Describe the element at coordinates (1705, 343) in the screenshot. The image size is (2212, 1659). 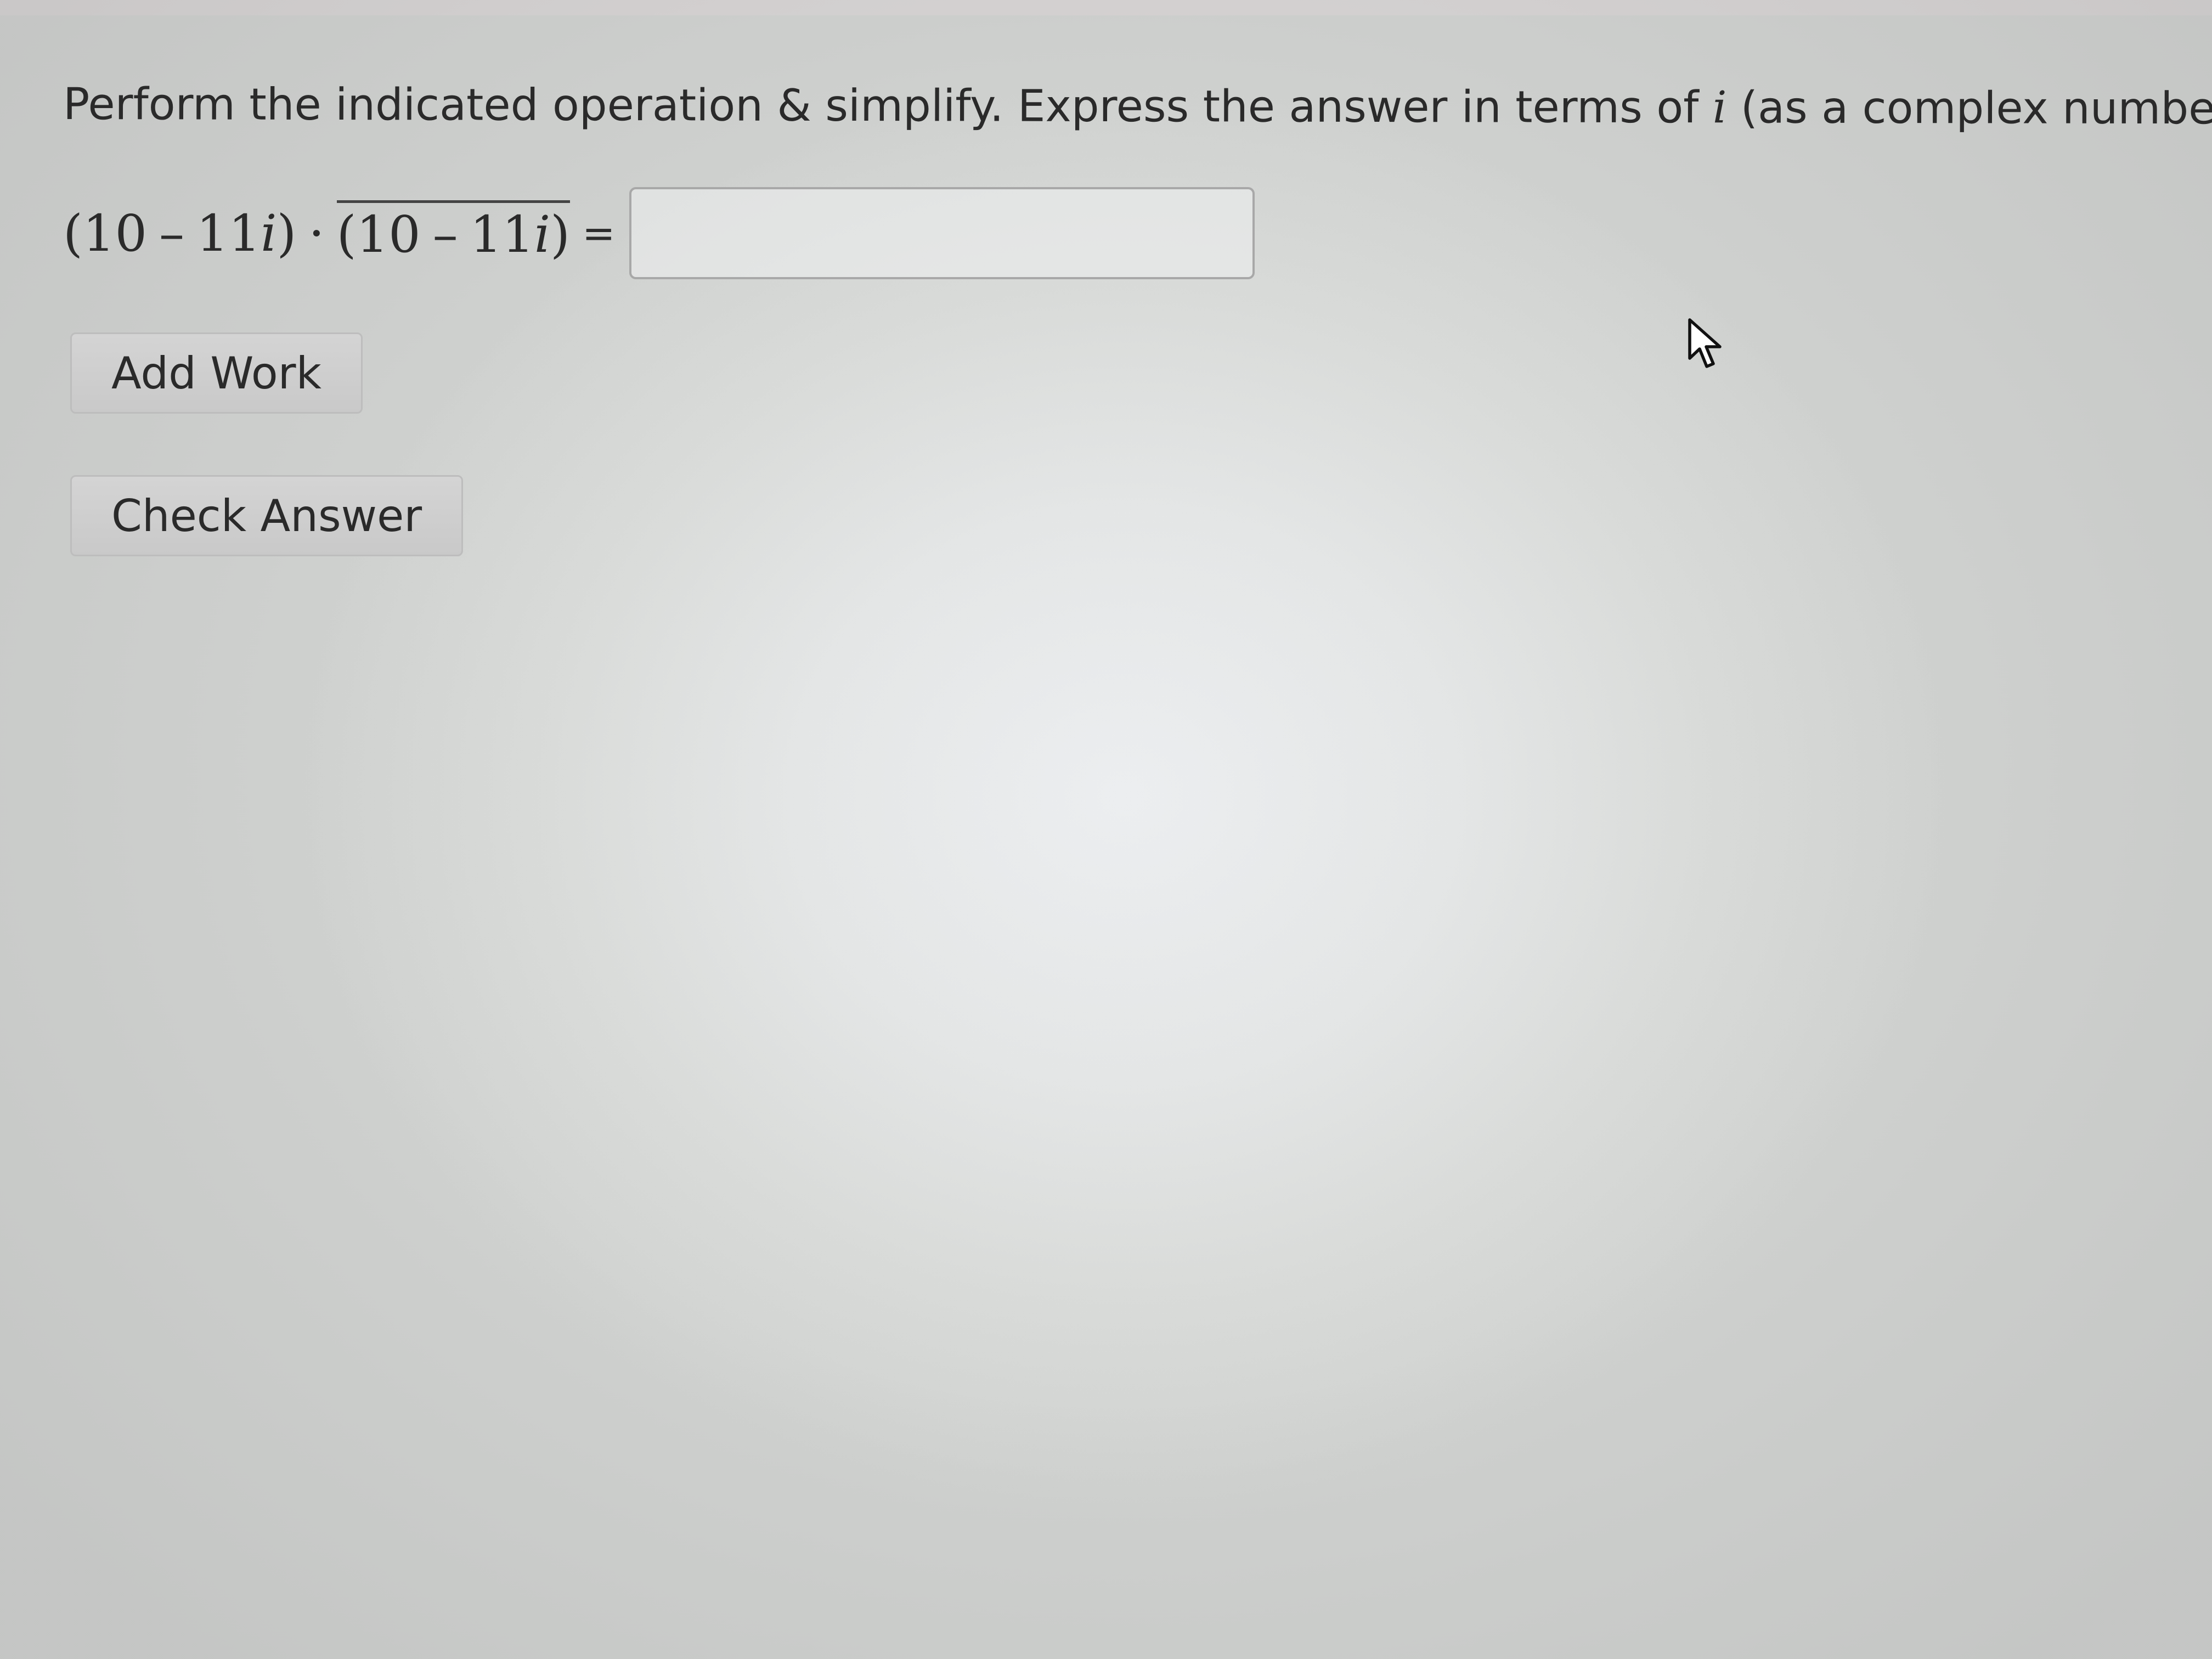
I see `arrow-pointer-icon` at that location.